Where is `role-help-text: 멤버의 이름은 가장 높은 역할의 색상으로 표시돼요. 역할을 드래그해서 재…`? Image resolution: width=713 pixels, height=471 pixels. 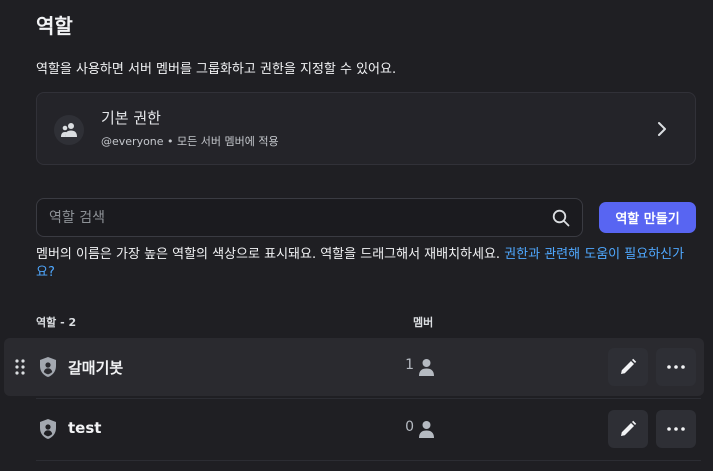 role-help-text: 멤버의 이름은 가장 높은 역할의 색상으로 표시돼요. 역할을 드래그해서 재… is located at coordinates (368, 264).